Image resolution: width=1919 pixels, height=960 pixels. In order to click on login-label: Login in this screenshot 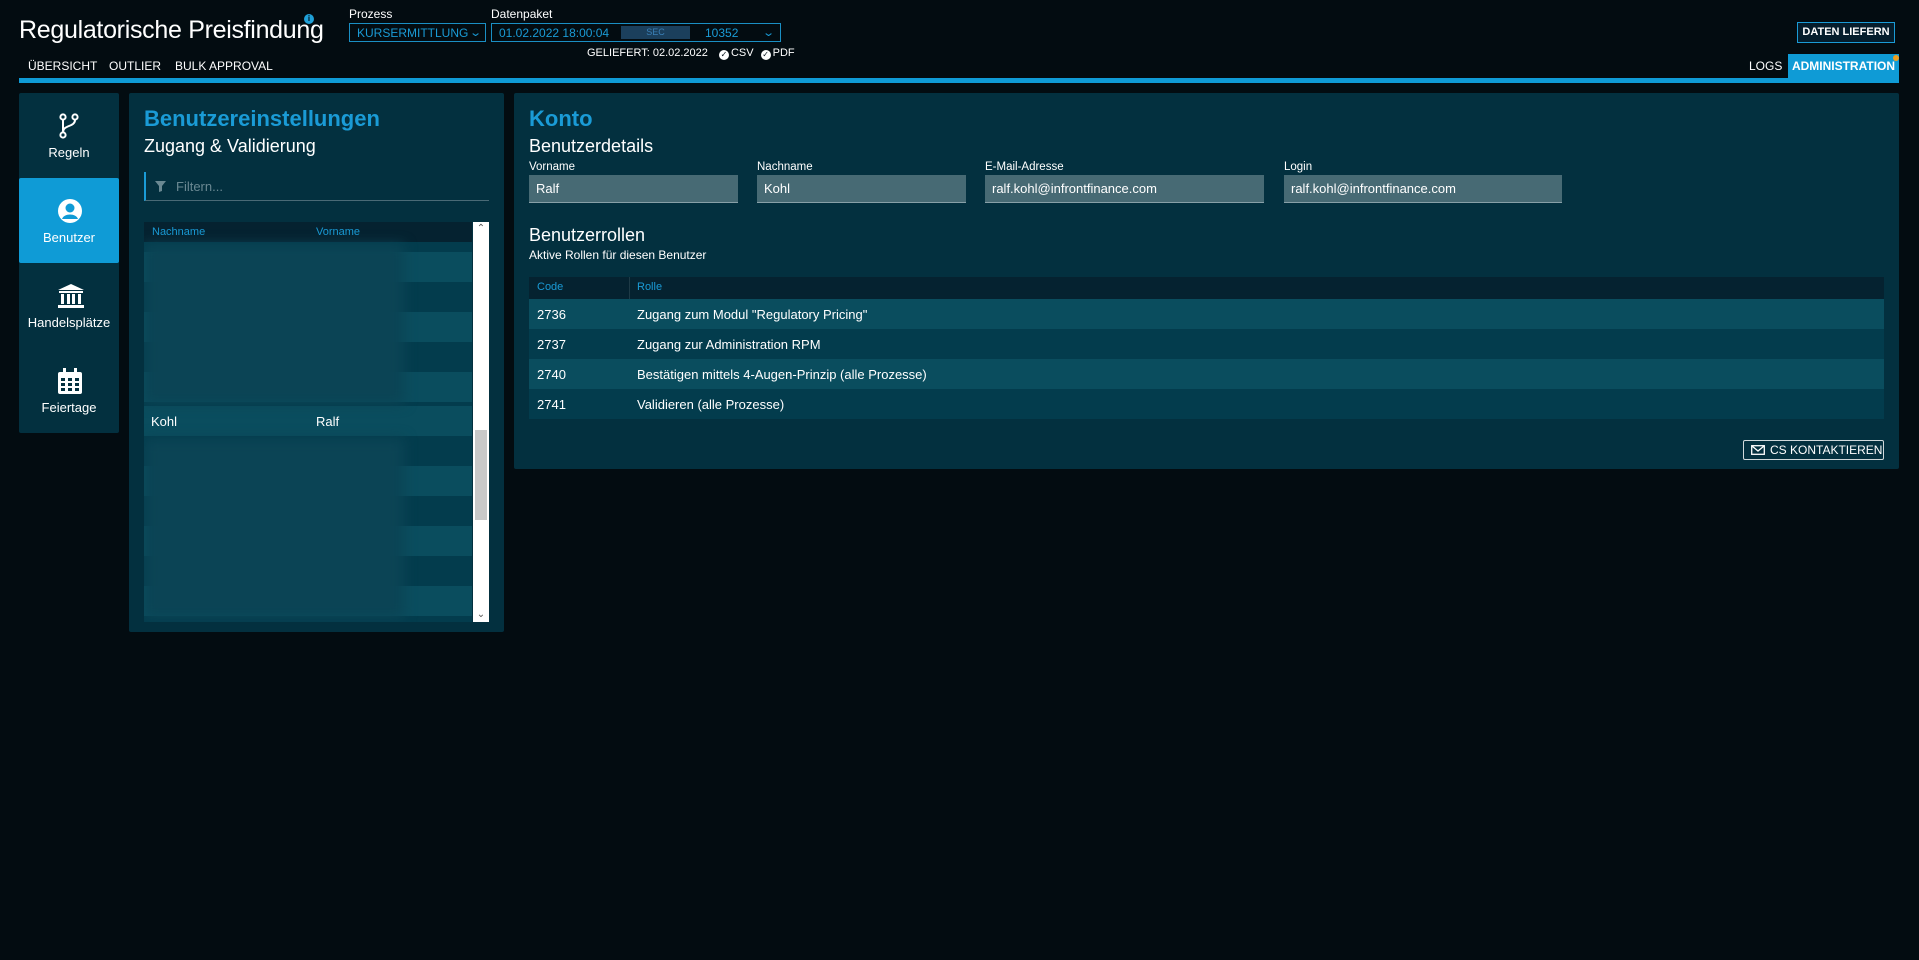, I will do `click(1298, 167)`.